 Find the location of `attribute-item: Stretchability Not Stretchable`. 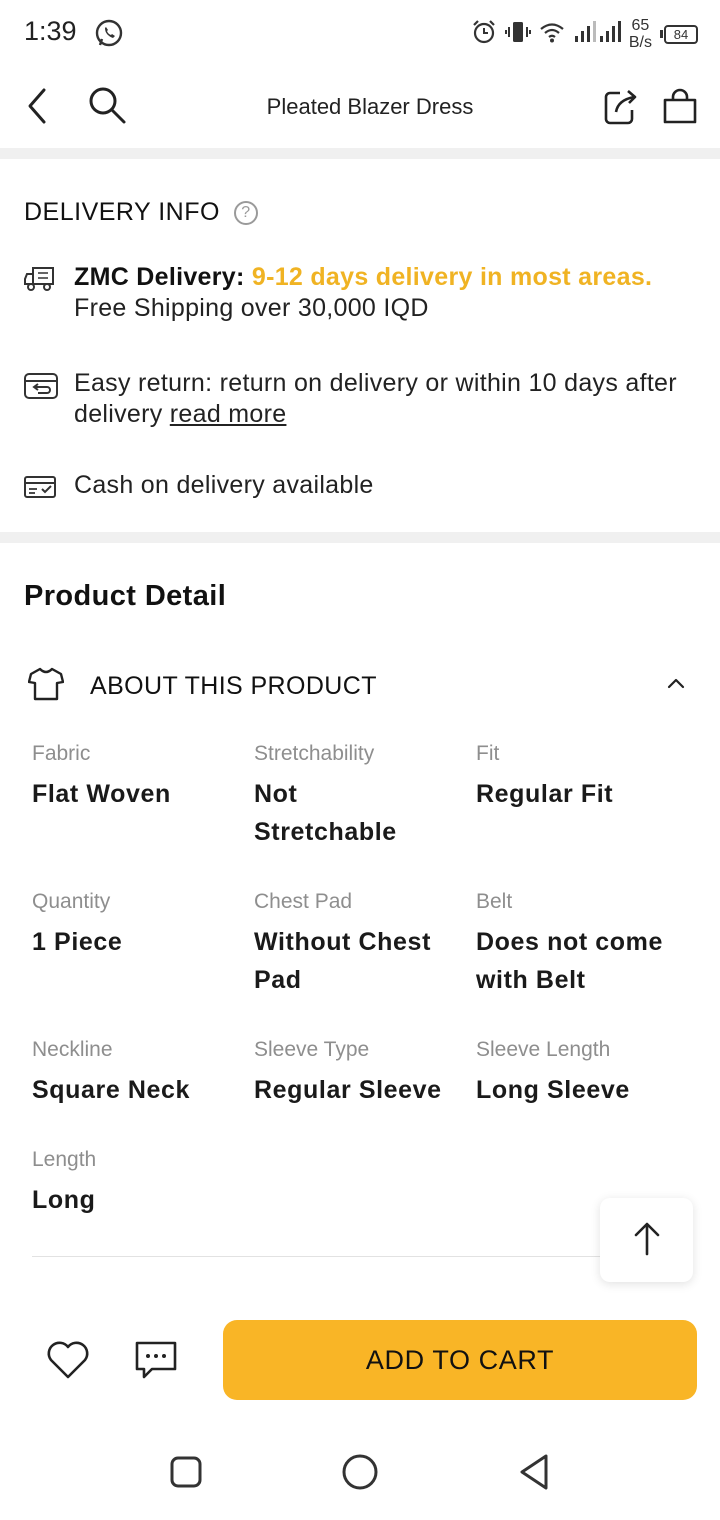

attribute-item: Stretchability Not Stretchable is located at coordinates (360, 796).